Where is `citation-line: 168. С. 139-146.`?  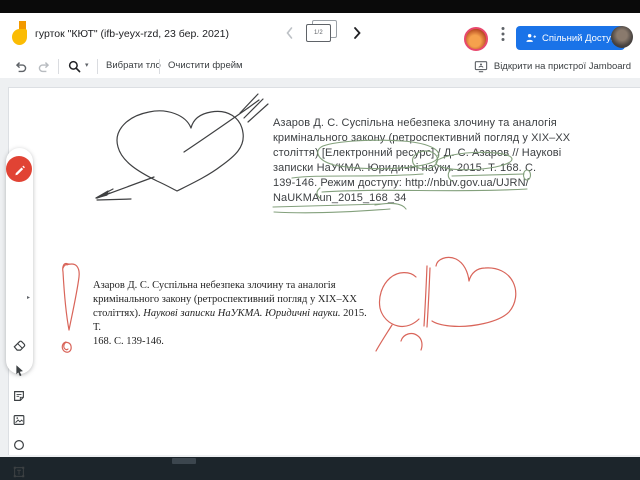 citation-line: 168. С. 139-146. is located at coordinates (128, 341).